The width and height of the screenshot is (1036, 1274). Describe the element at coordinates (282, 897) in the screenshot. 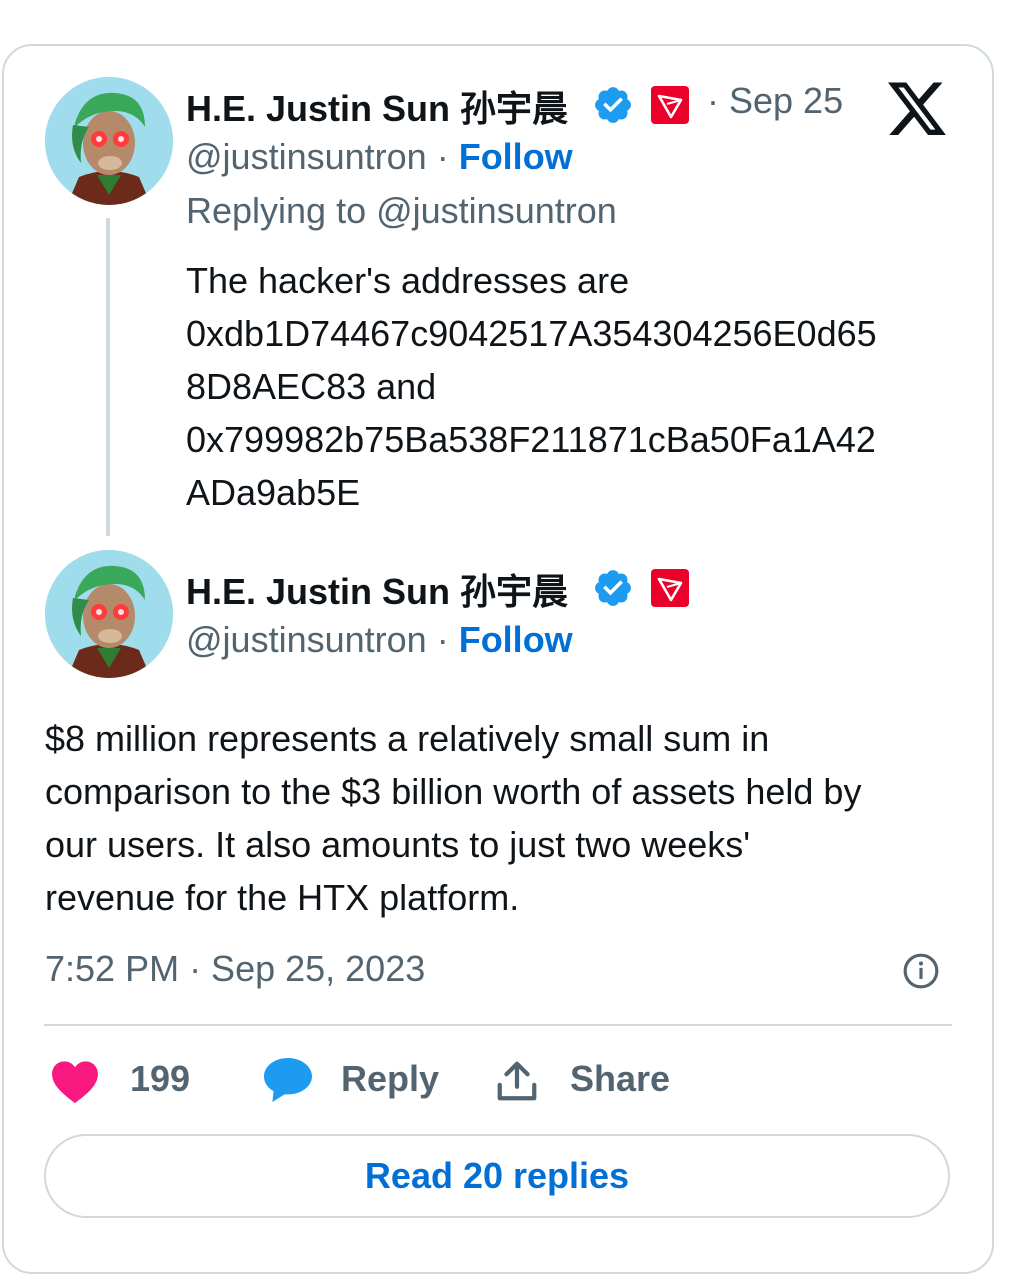

I see `tweet-text-line: revenue for the HTX platform.` at that location.